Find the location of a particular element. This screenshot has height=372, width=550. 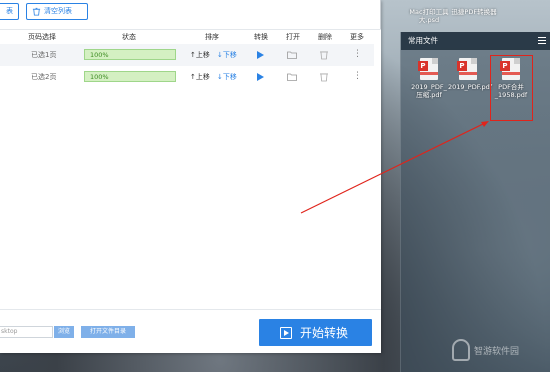

desktop-icon-xunjie: 迅捷PDF转换器 is located at coordinates (474, 12).